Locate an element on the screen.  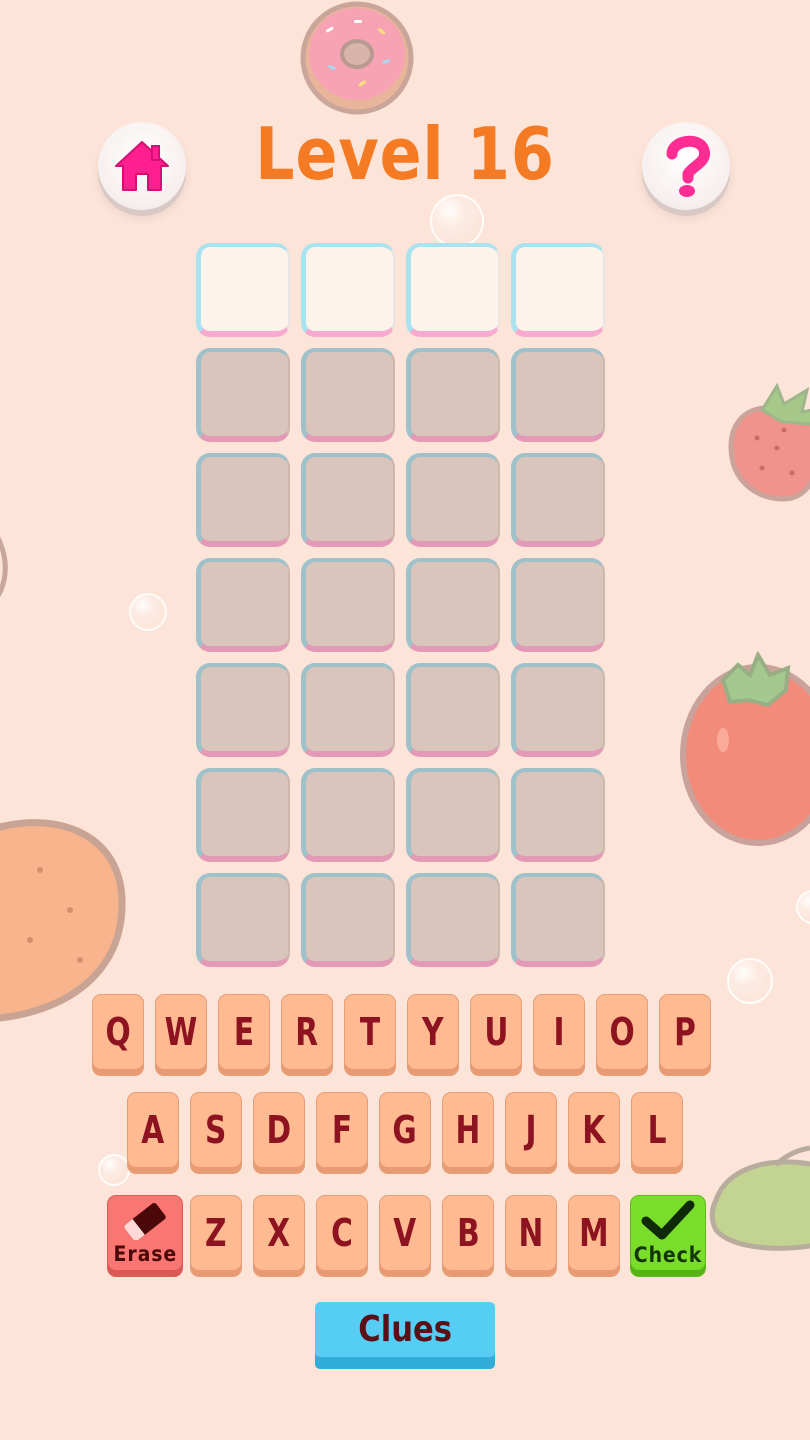
erase-label: Erase is located at coordinates (145, 1254).